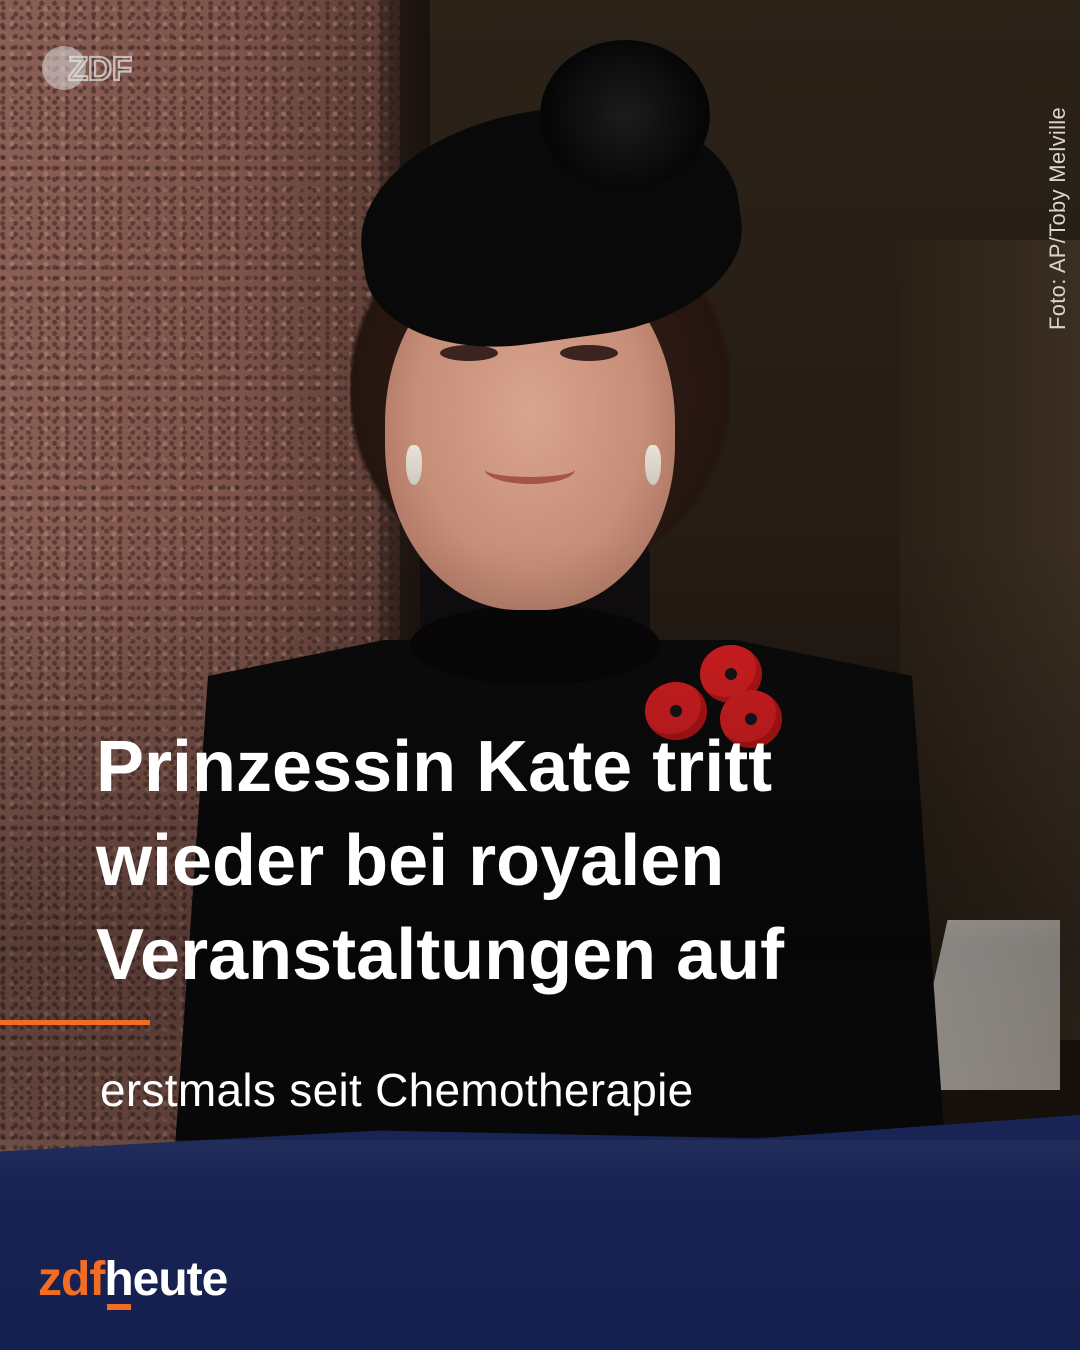 The image size is (1080, 1350). What do you see at coordinates (1057, 218) in the screenshot?
I see `photo-credit: Foto: AP/Toby Melville` at bounding box center [1057, 218].